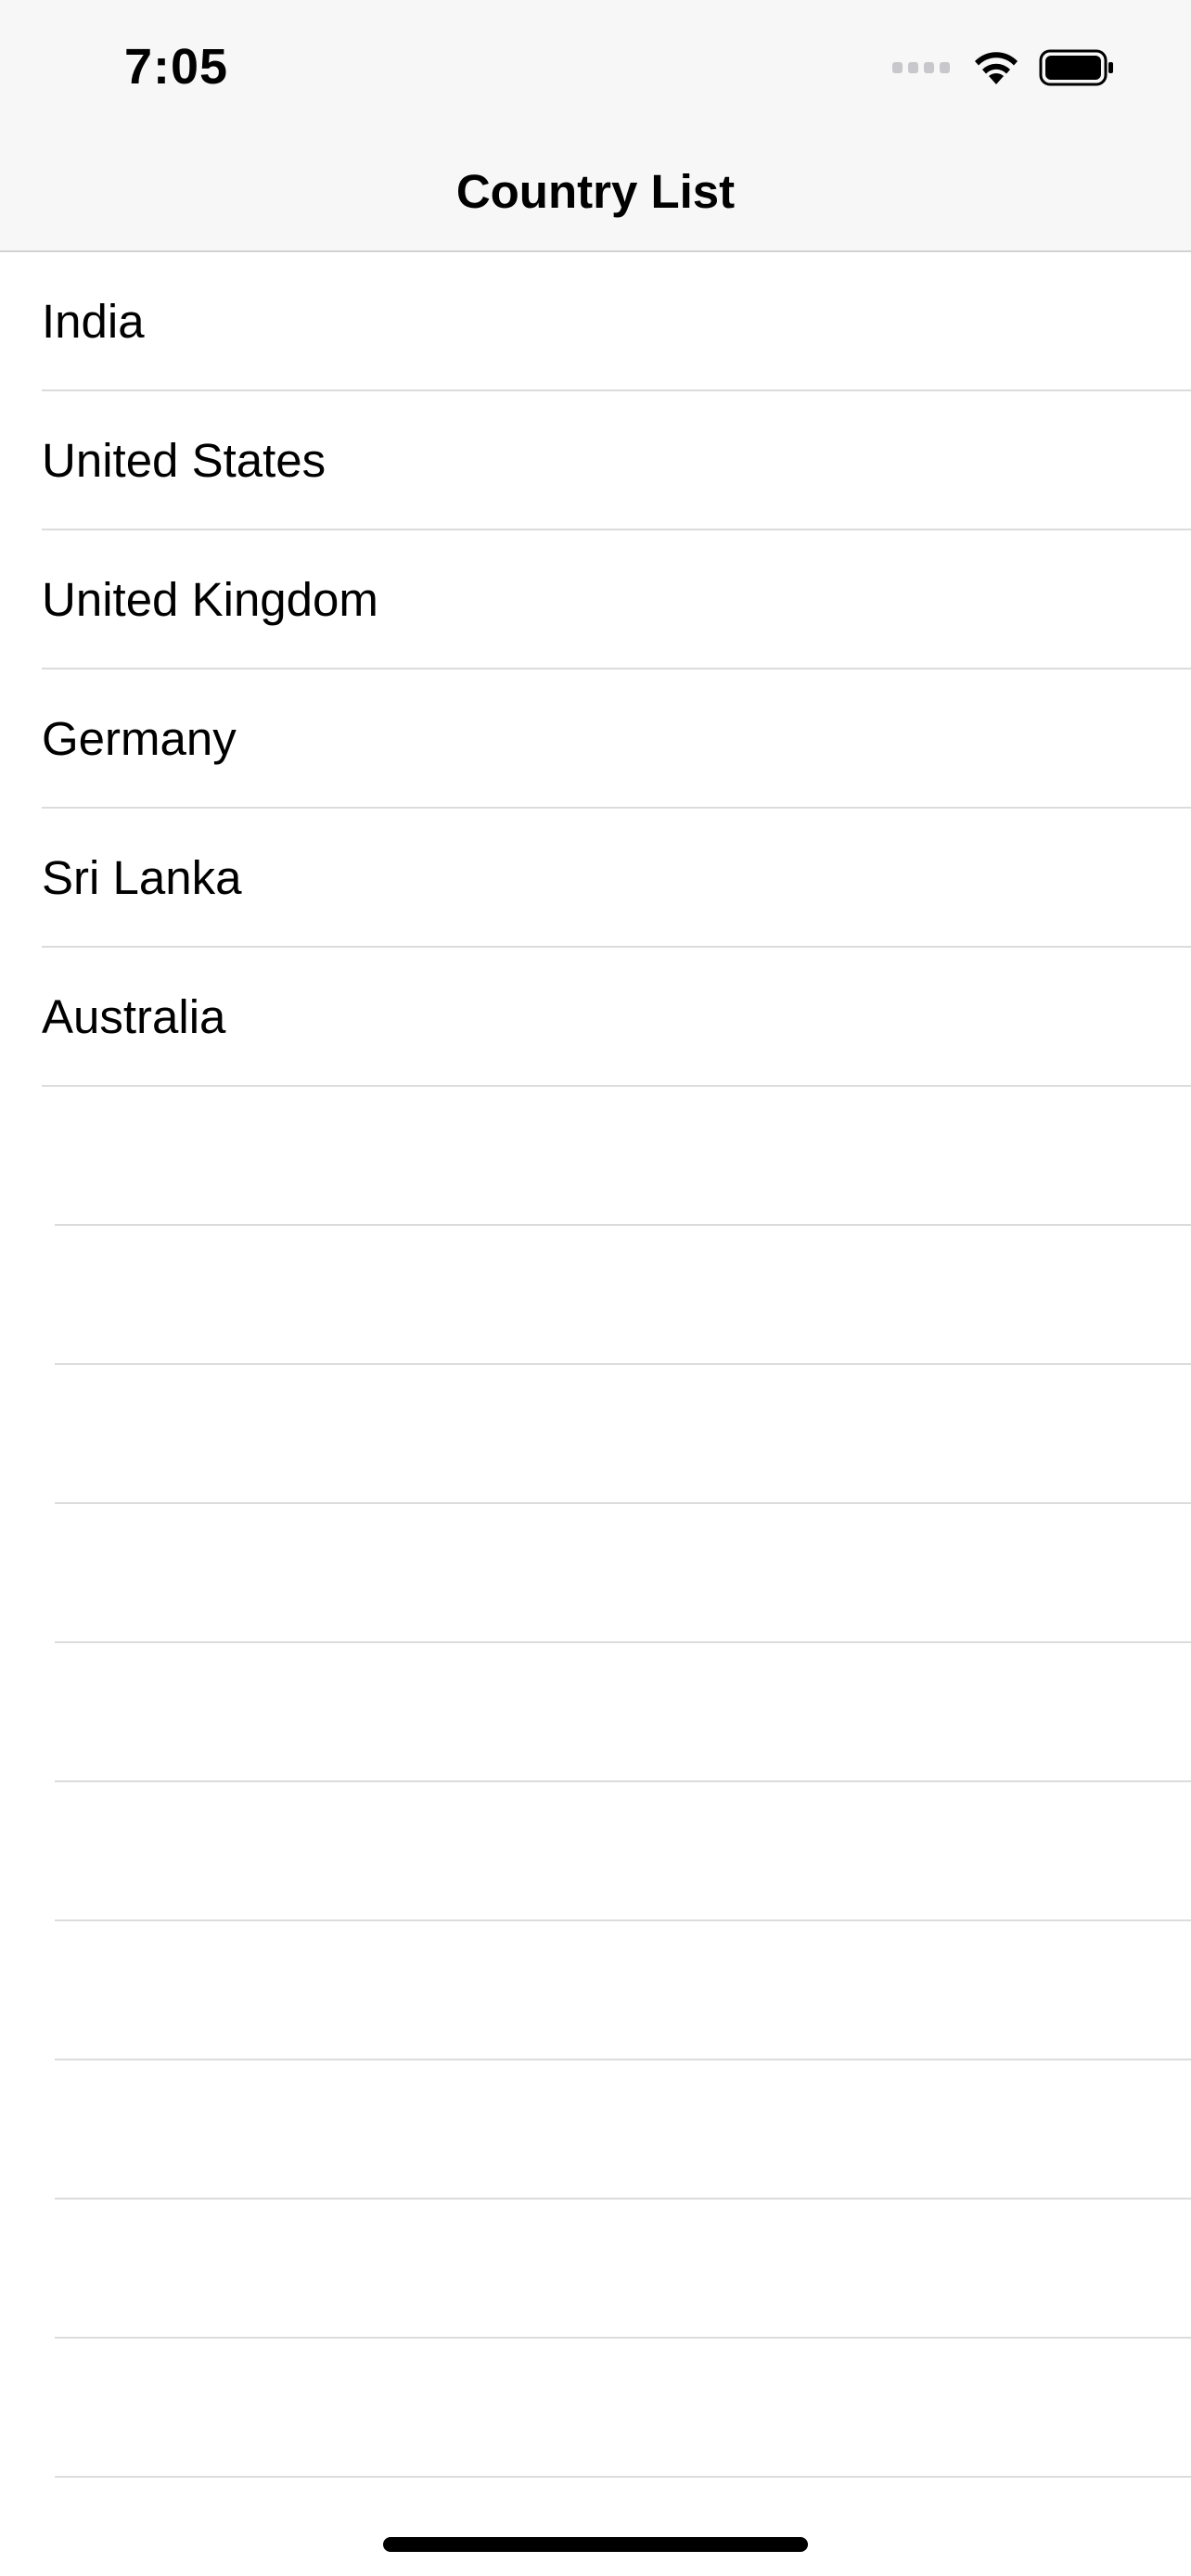 The width and height of the screenshot is (1191, 2576). What do you see at coordinates (595, 879) in the screenshot?
I see `country-row-sri-lanka: Sri Lanka` at bounding box center [595, 879].